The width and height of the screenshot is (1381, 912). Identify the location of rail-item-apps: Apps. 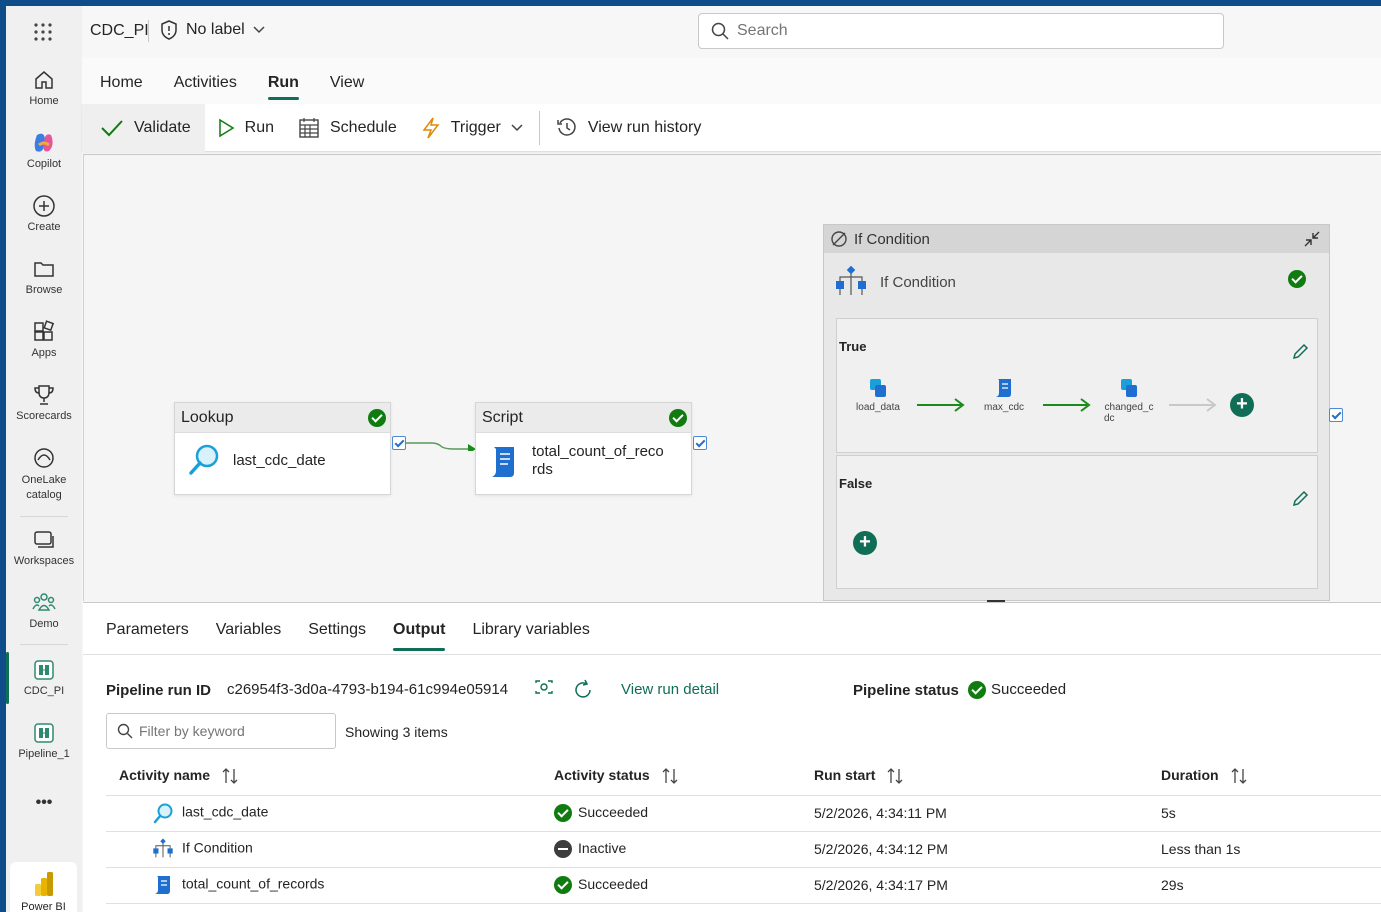
(44, 339).